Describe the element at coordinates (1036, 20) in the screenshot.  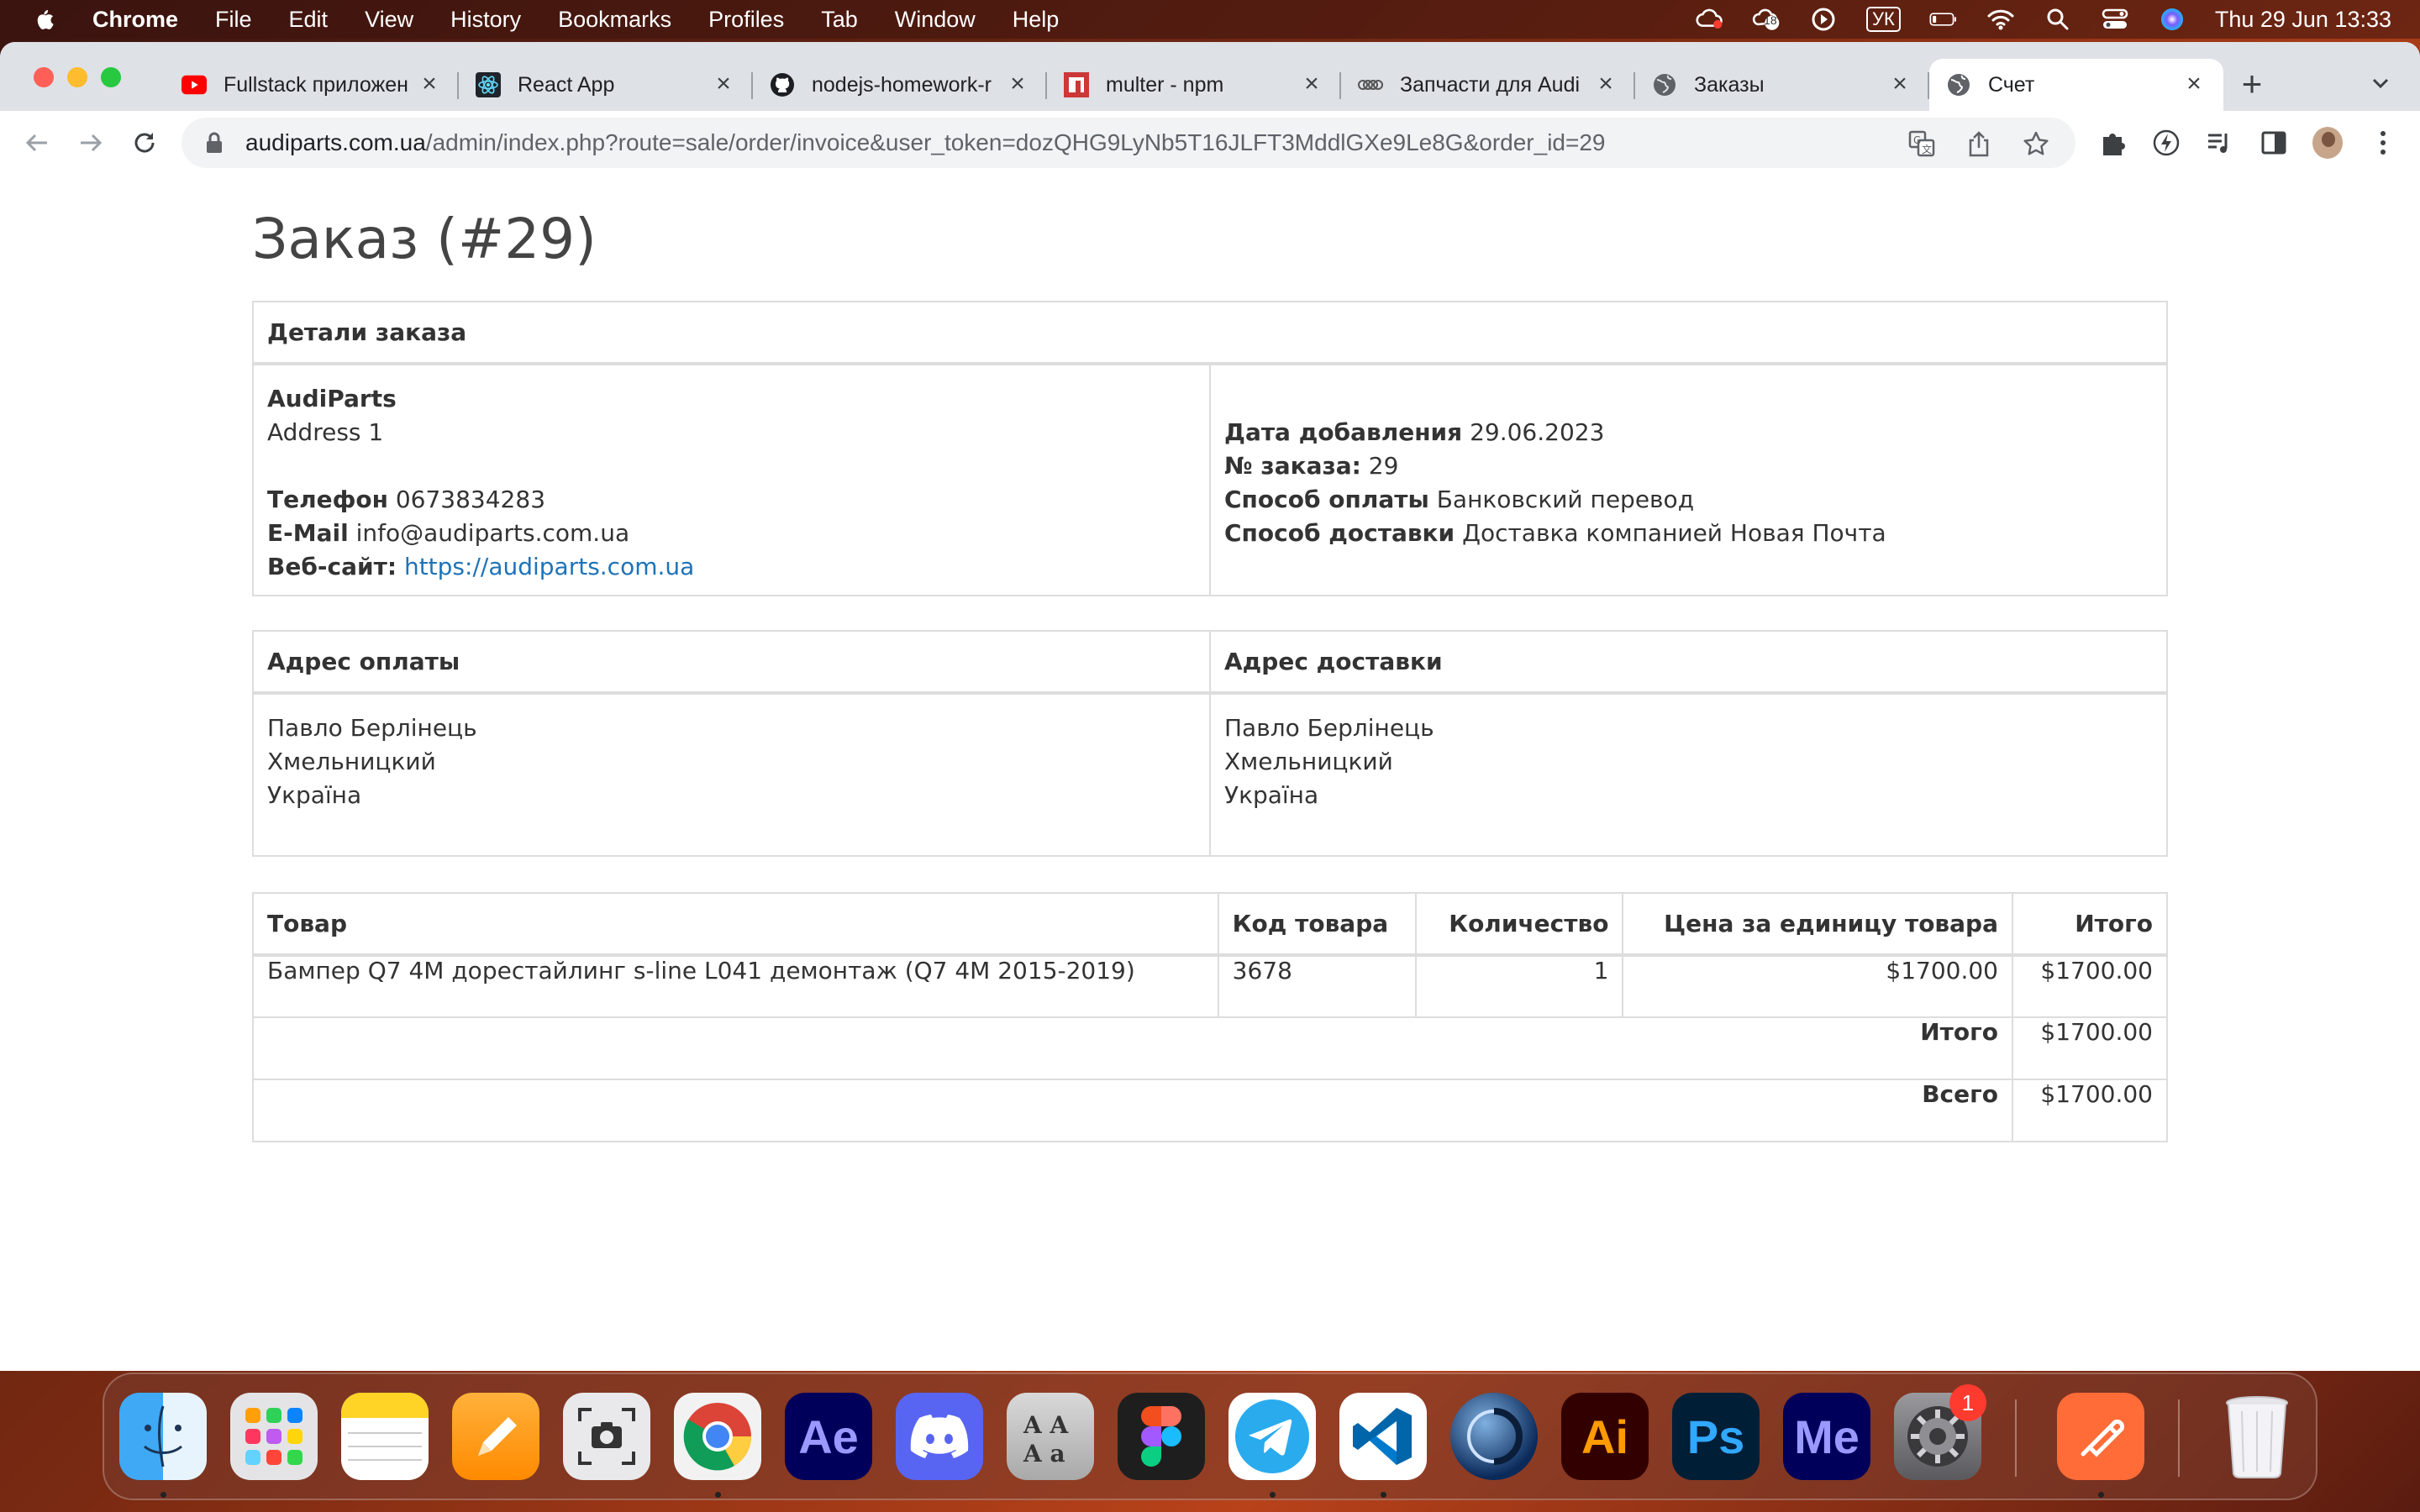
I see `menu-help: Help` at that location.